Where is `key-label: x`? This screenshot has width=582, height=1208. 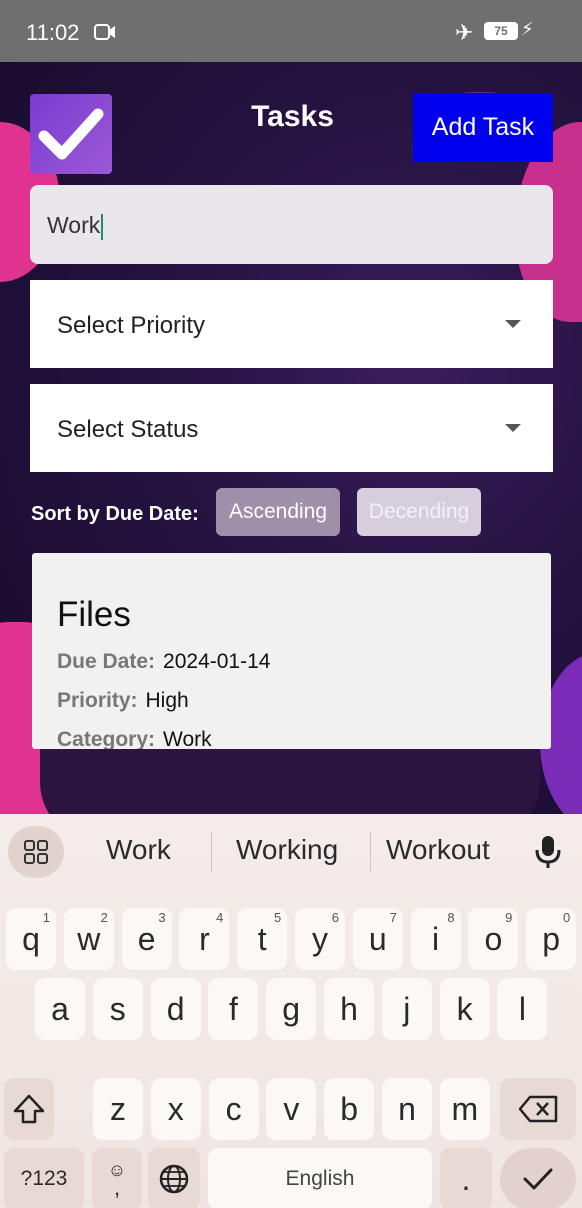 key-label: x is located at coordinates (175, 1108).